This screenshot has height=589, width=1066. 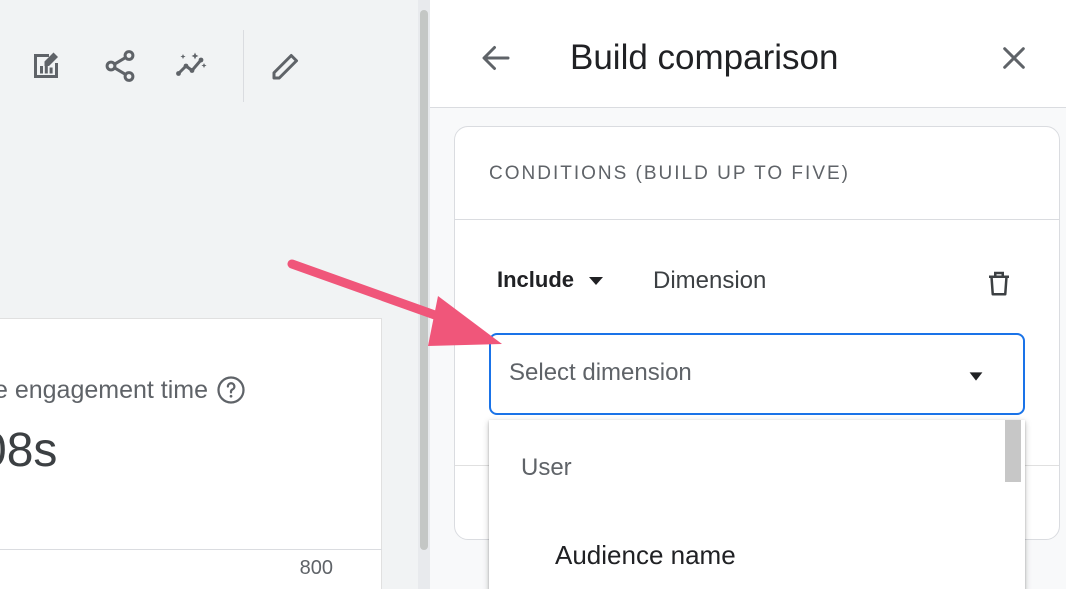 I want to click on trash-icon, so click(x=999, y=283).